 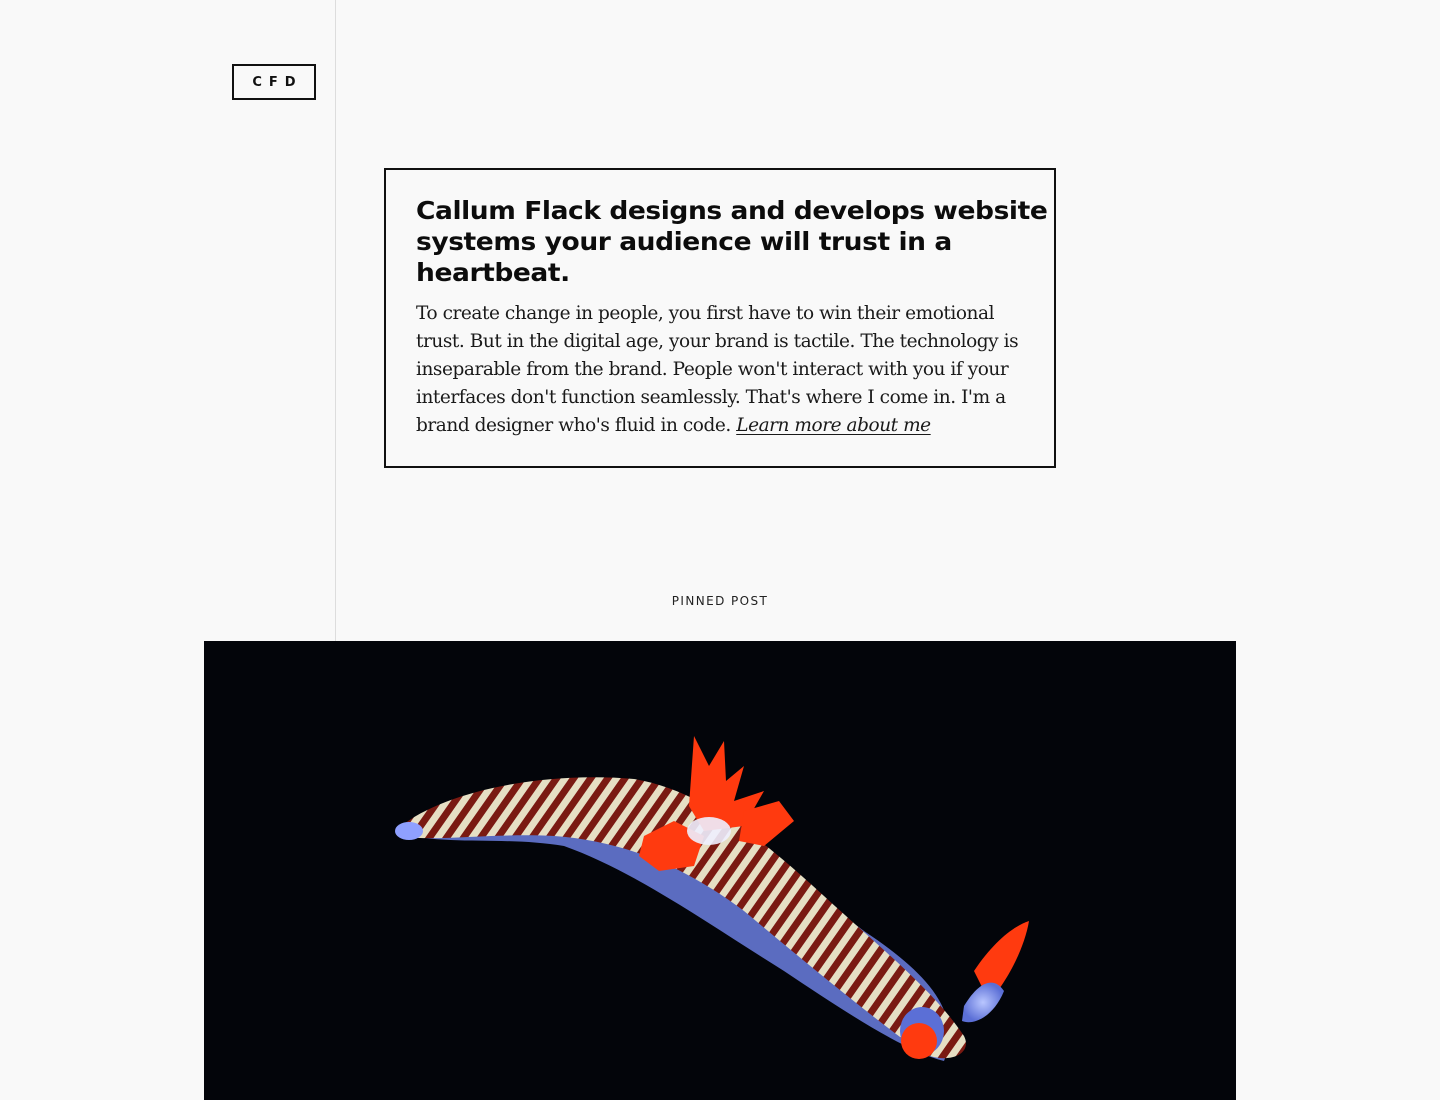 I want to click on logo-text: CFD, so click(x=277, y=82).